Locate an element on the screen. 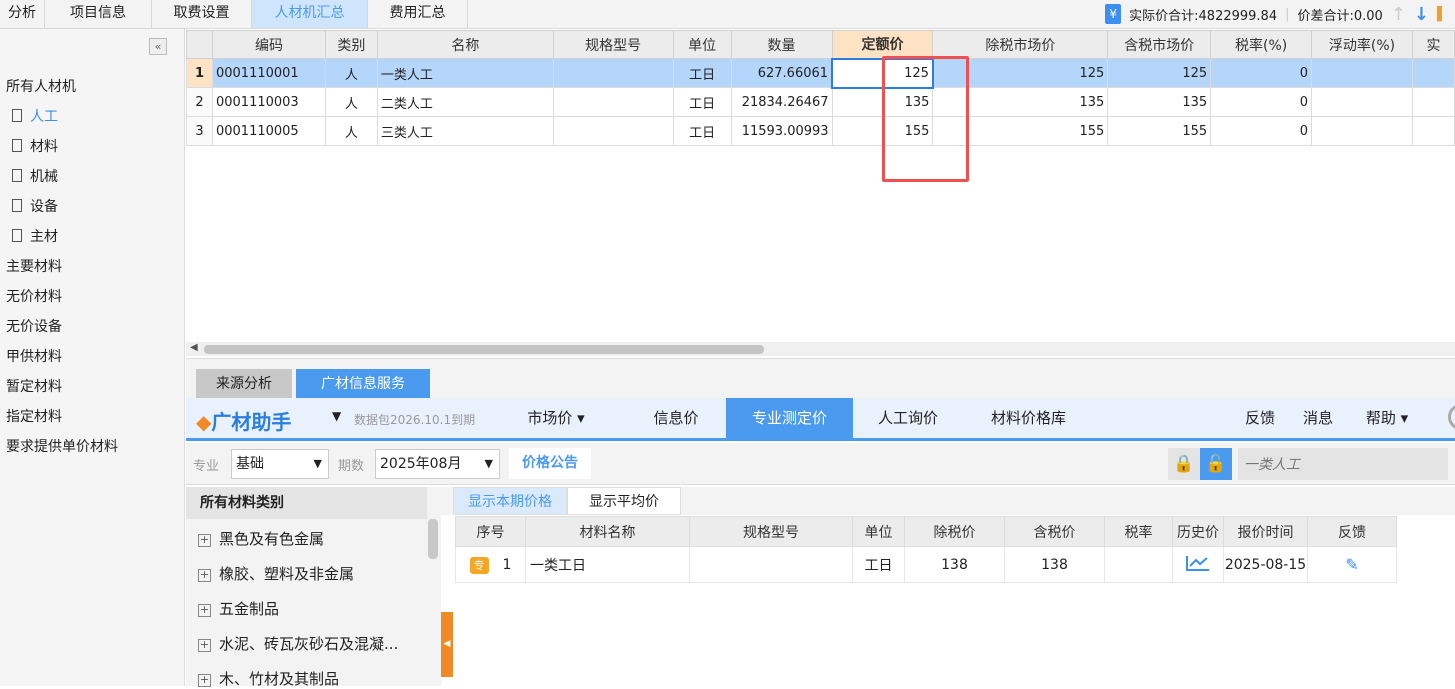 The image size is (1455, 689). user-icon is located at coordinates (1451, 417).